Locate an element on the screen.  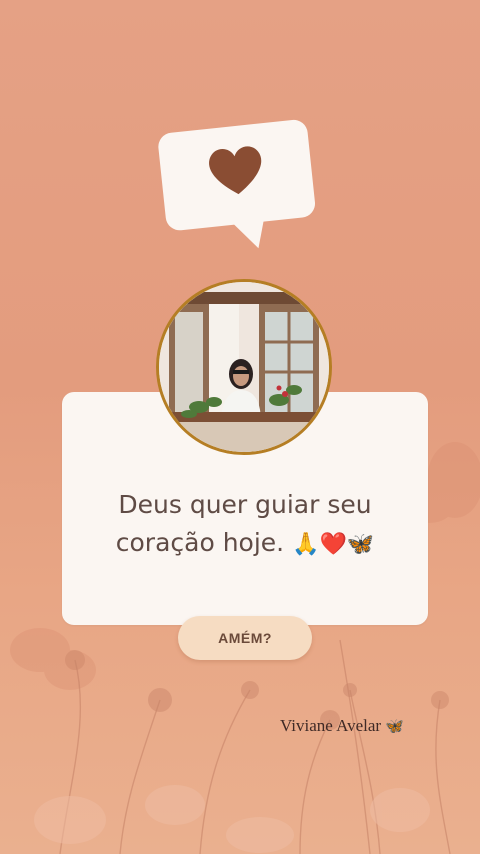
message-emojis: 🙏❤️🦋 is located at coordinates (333, 544).